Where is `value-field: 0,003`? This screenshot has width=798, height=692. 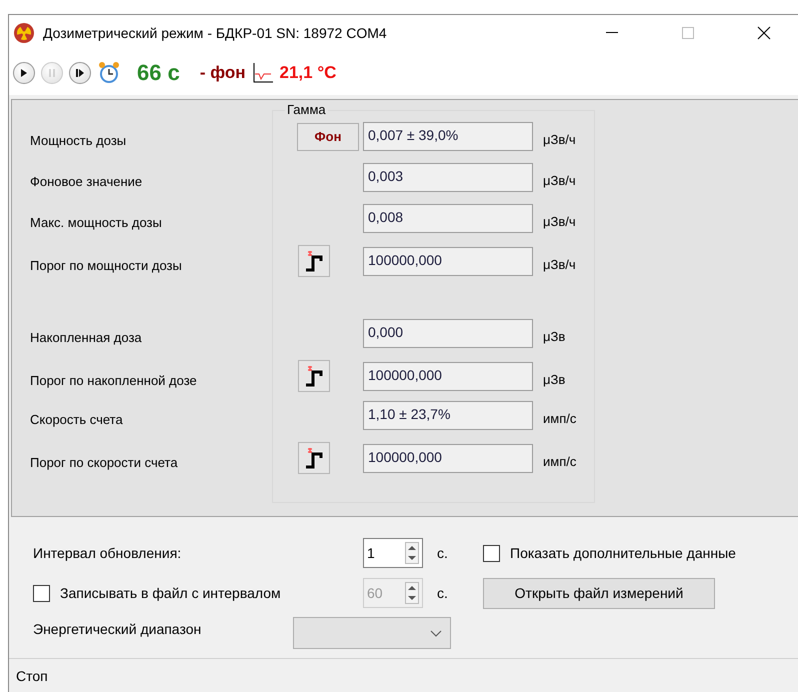 value-field: 0,003 is located at coordinates (448, 177).